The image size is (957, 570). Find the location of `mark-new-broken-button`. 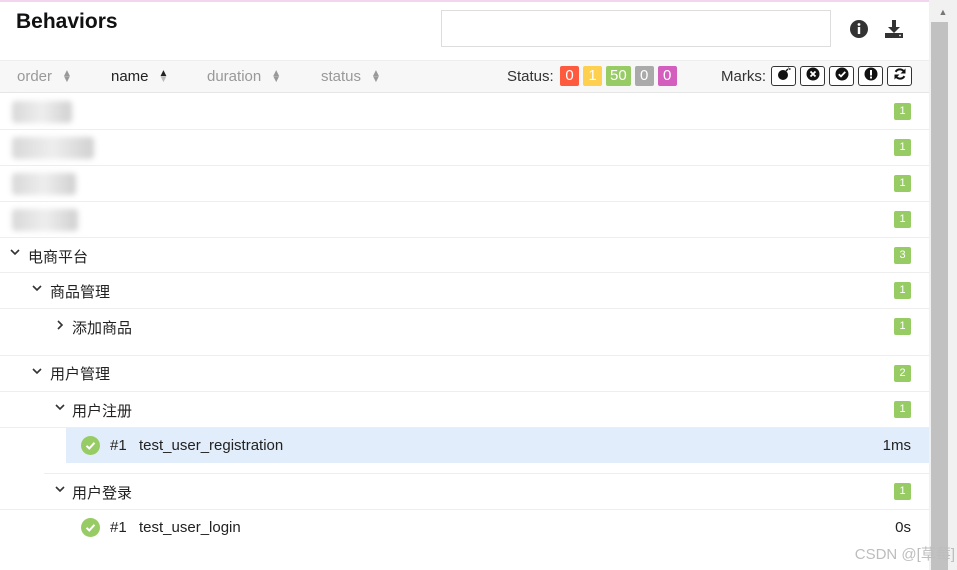

mark-new-broken-button is located at coordinates (870, 76).